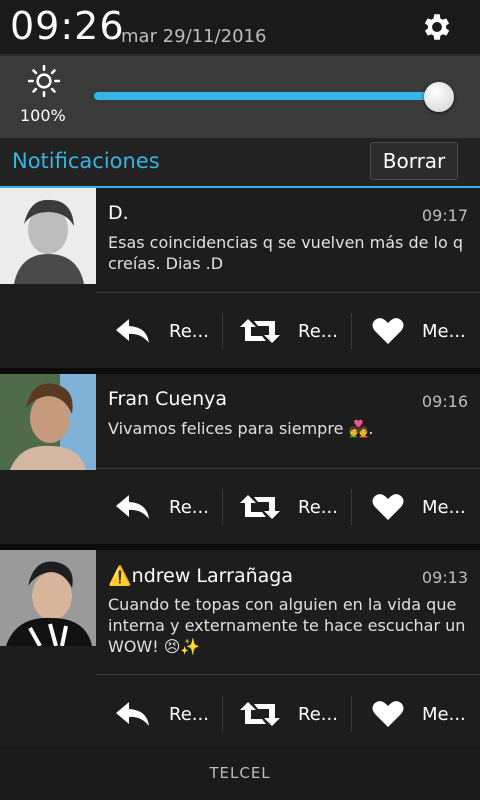  I want to click on gear-icon, so click(437, 27).